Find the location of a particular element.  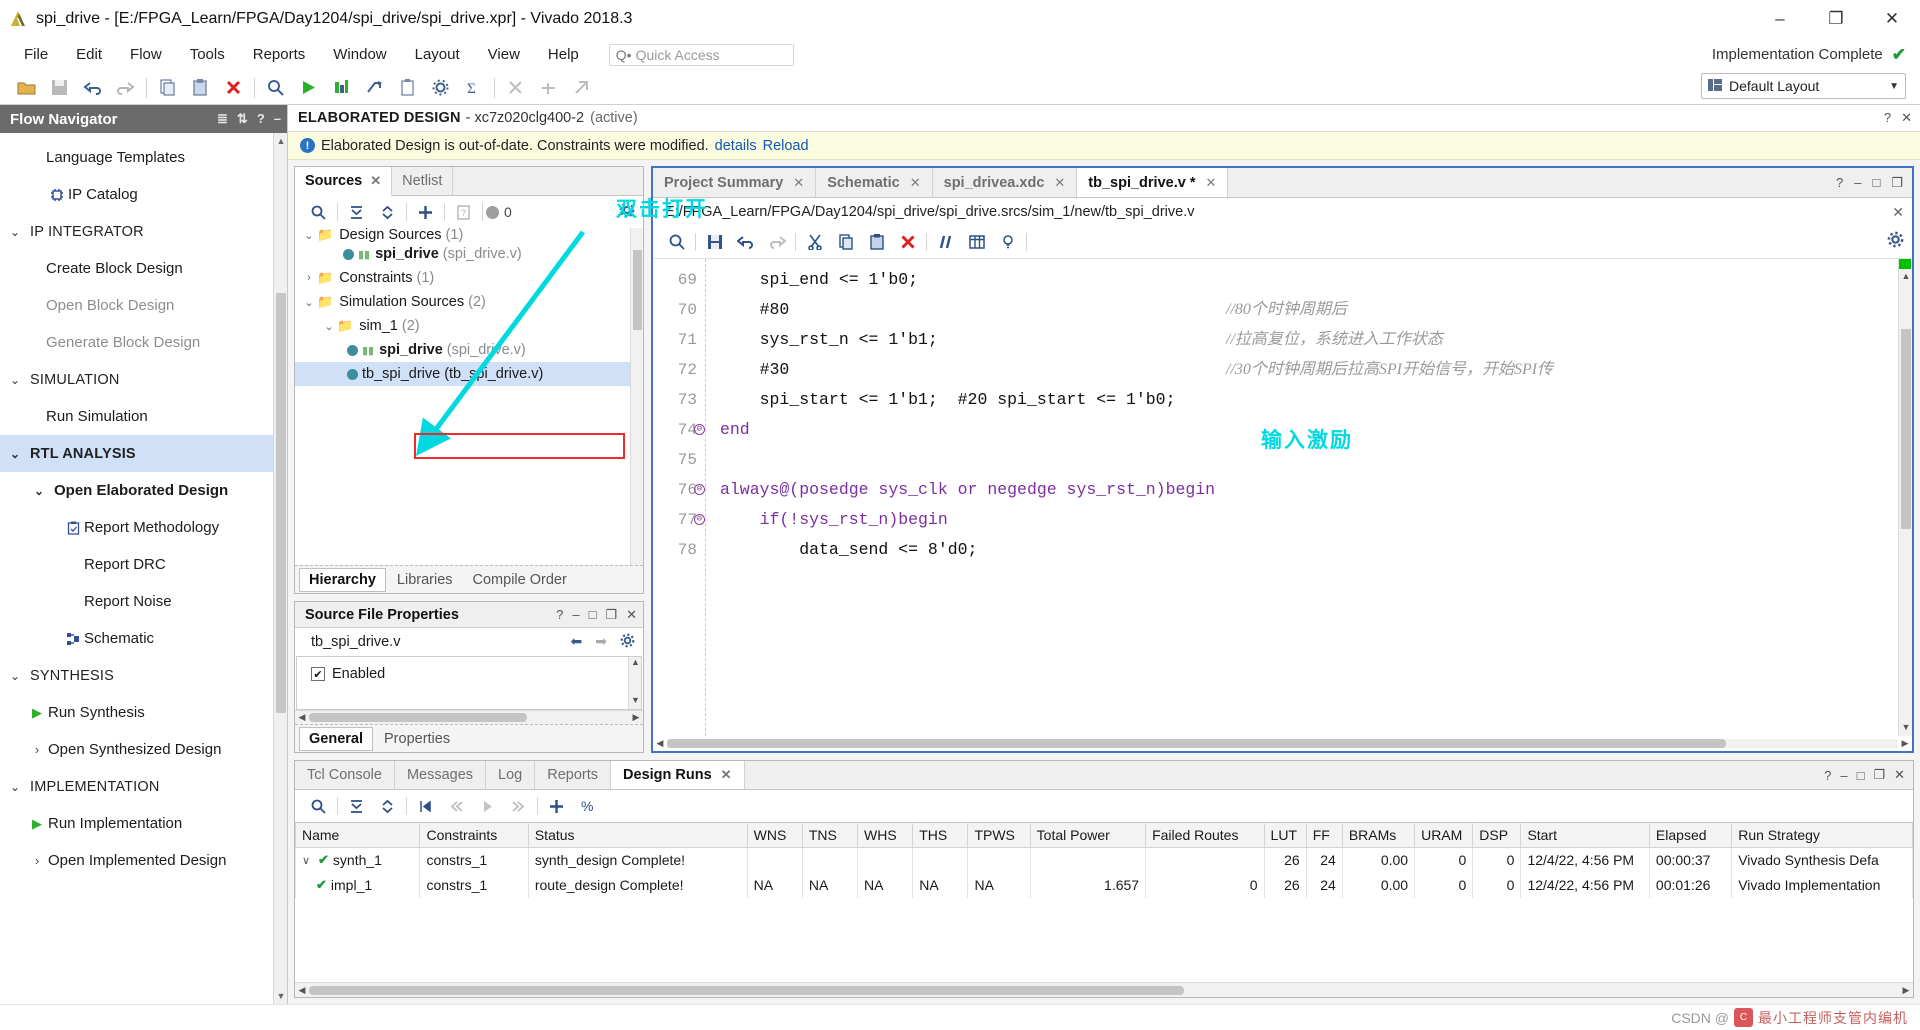

maximize-button: ❐ is located at coordinates (1836, 19).